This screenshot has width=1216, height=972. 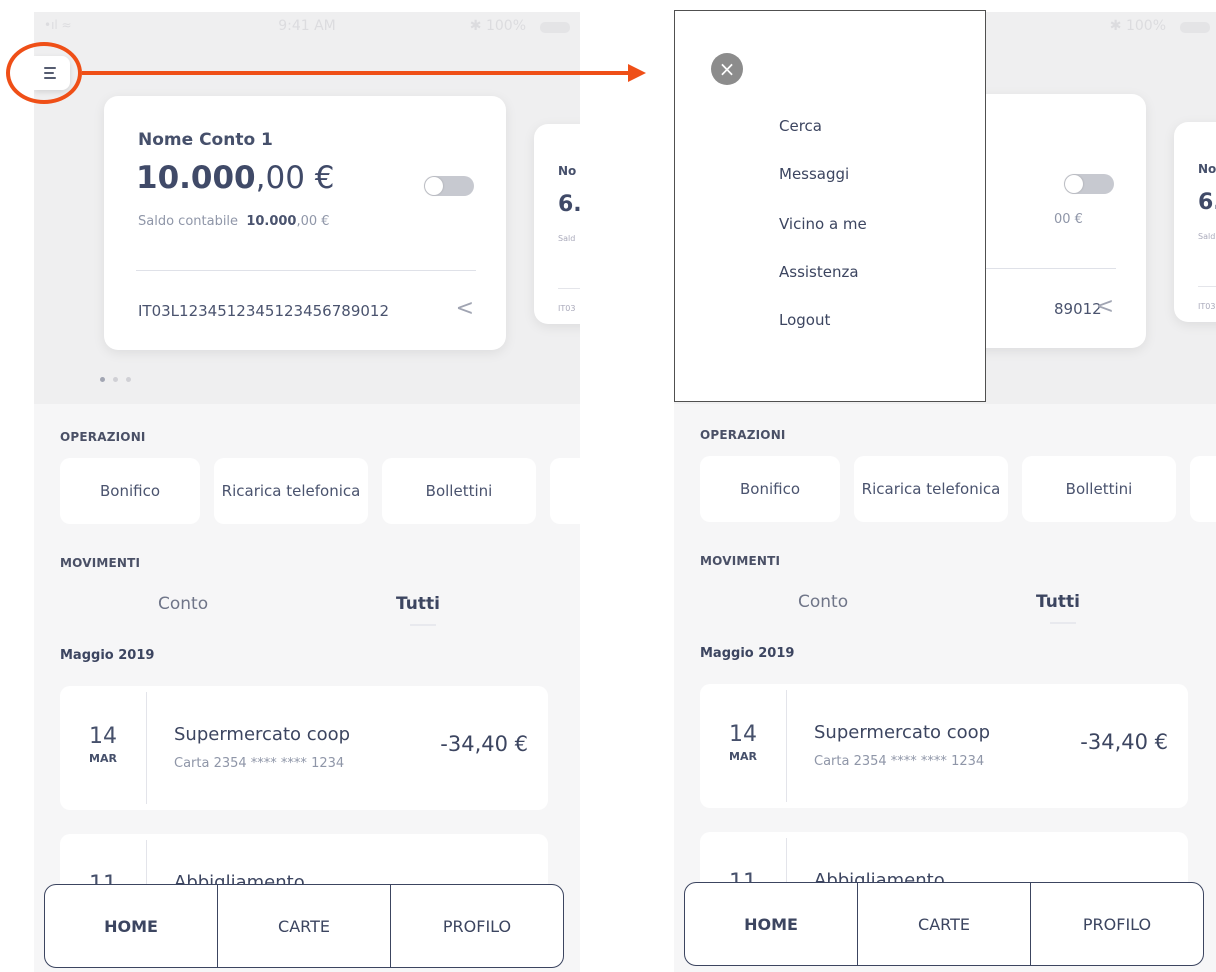 I want to click on menu-item-cerca: Cerca, so click(x=800, y=126).